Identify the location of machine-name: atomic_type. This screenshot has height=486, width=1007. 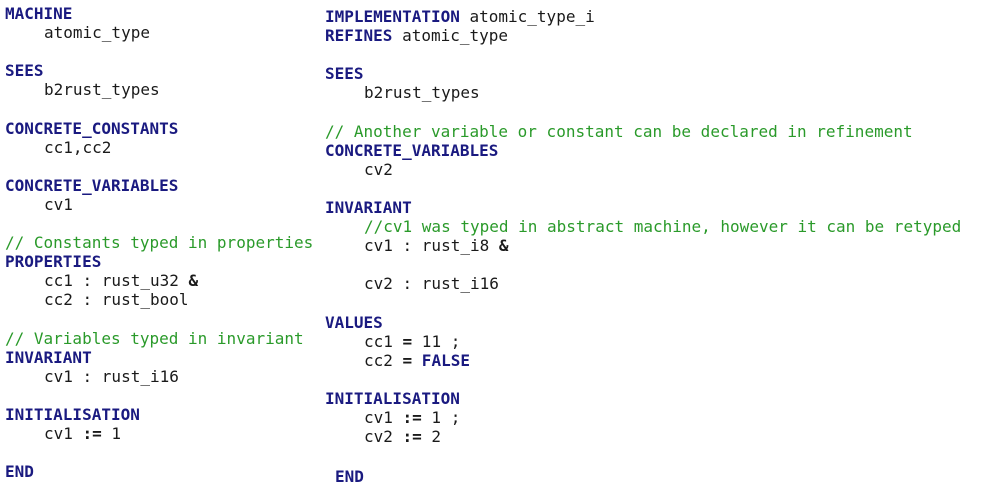
(97, 33).